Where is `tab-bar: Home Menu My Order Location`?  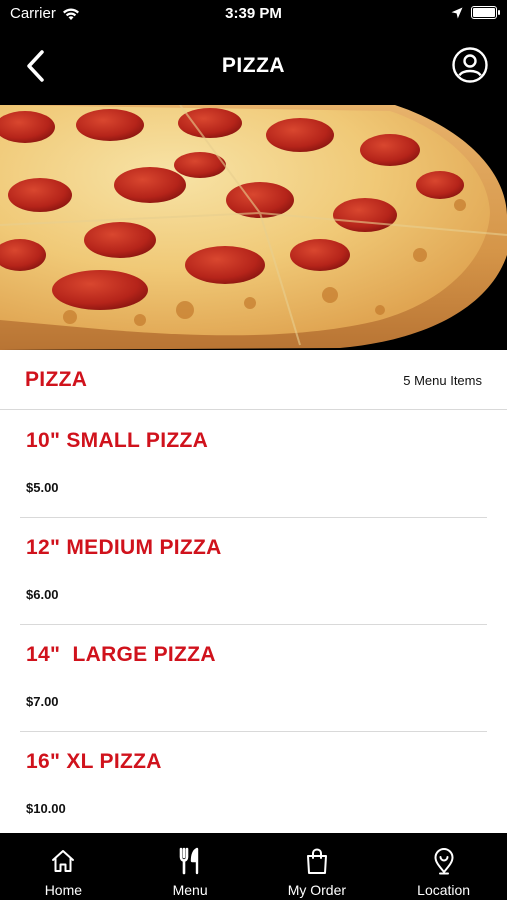 tab-bar: Home Menu My Order Location is located at coordinates (253, 866).